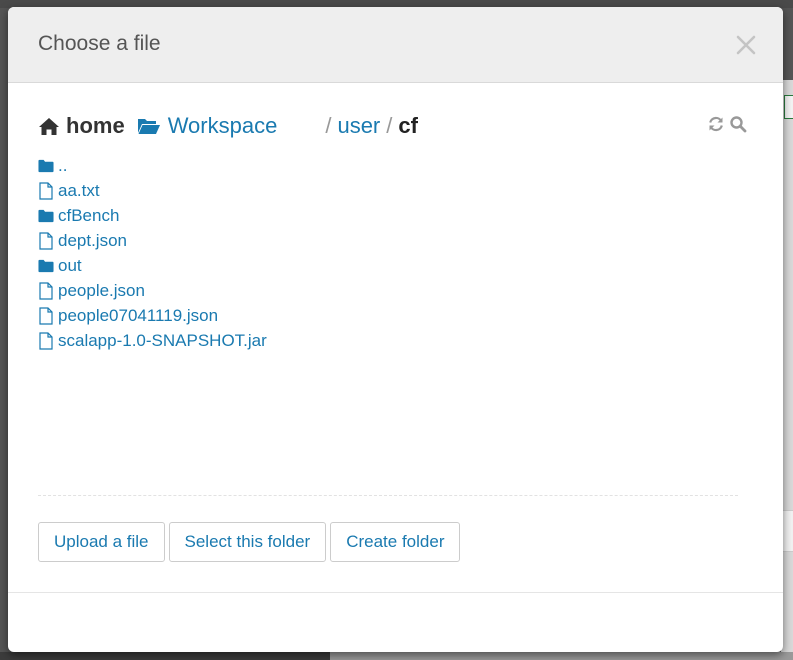  Describe the element at coordinates (99, 43) in the screenshot. I see `dialog-title: Choose a file` at that location.